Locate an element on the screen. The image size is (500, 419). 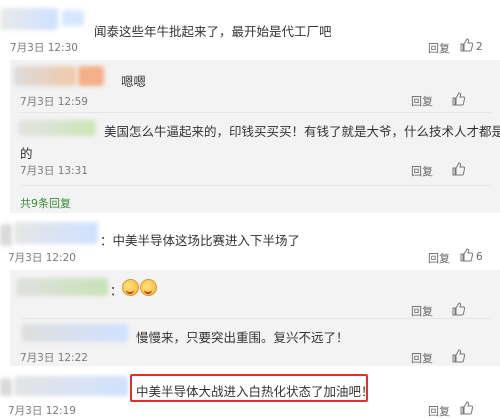
comment-text: 美国怎么牛逼起来的，印钱买买买！有钱了就是大爷，什么技术人才都是你 is located at coordinates (302, 131).